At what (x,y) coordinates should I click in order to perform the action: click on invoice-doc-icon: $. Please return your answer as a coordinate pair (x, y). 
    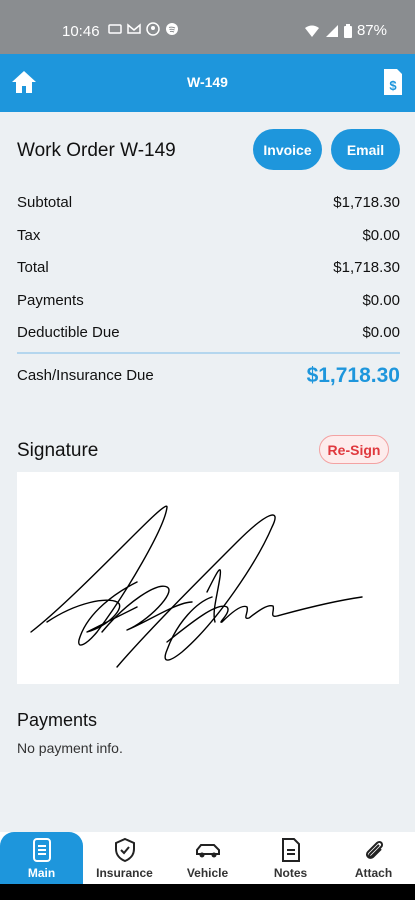
    Looking at the image, I should click on (393, 82).